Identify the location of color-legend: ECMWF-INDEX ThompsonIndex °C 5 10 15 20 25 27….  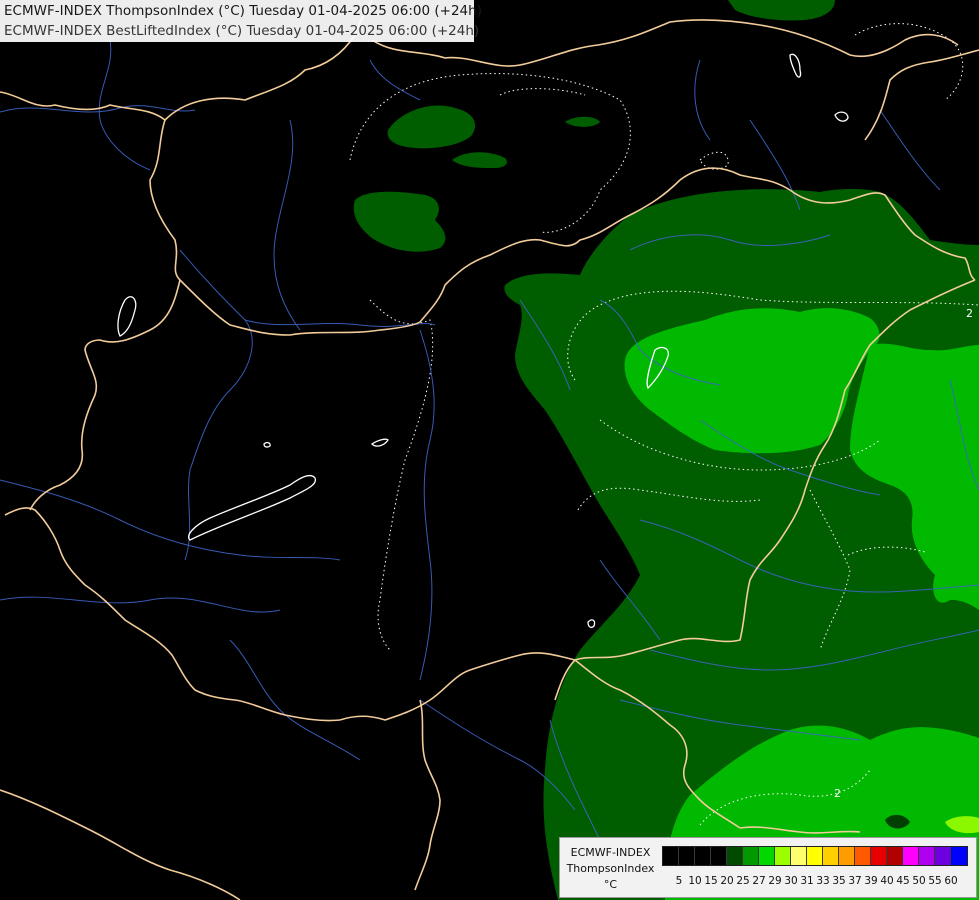
(768, 867).